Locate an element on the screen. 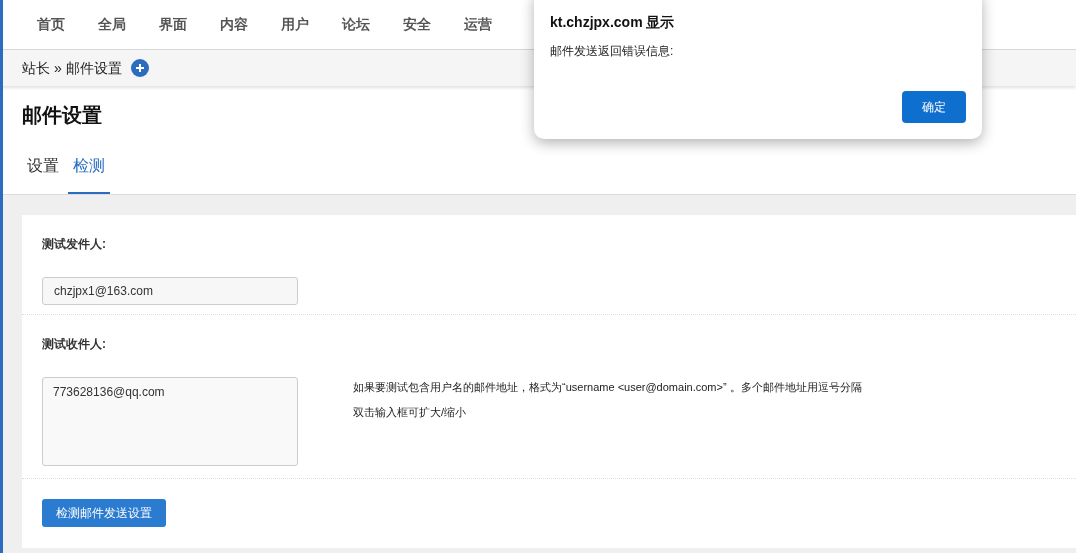 The width and height of the screenshot is (1076, 553). breadcrumb-link: 站长 is located at coordinates (36, 68).